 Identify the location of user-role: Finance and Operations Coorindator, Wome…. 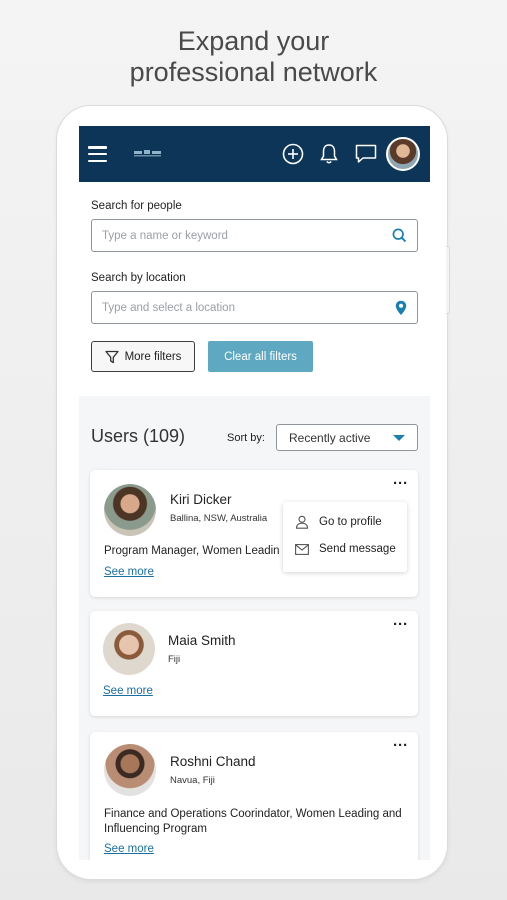
(253, 821).